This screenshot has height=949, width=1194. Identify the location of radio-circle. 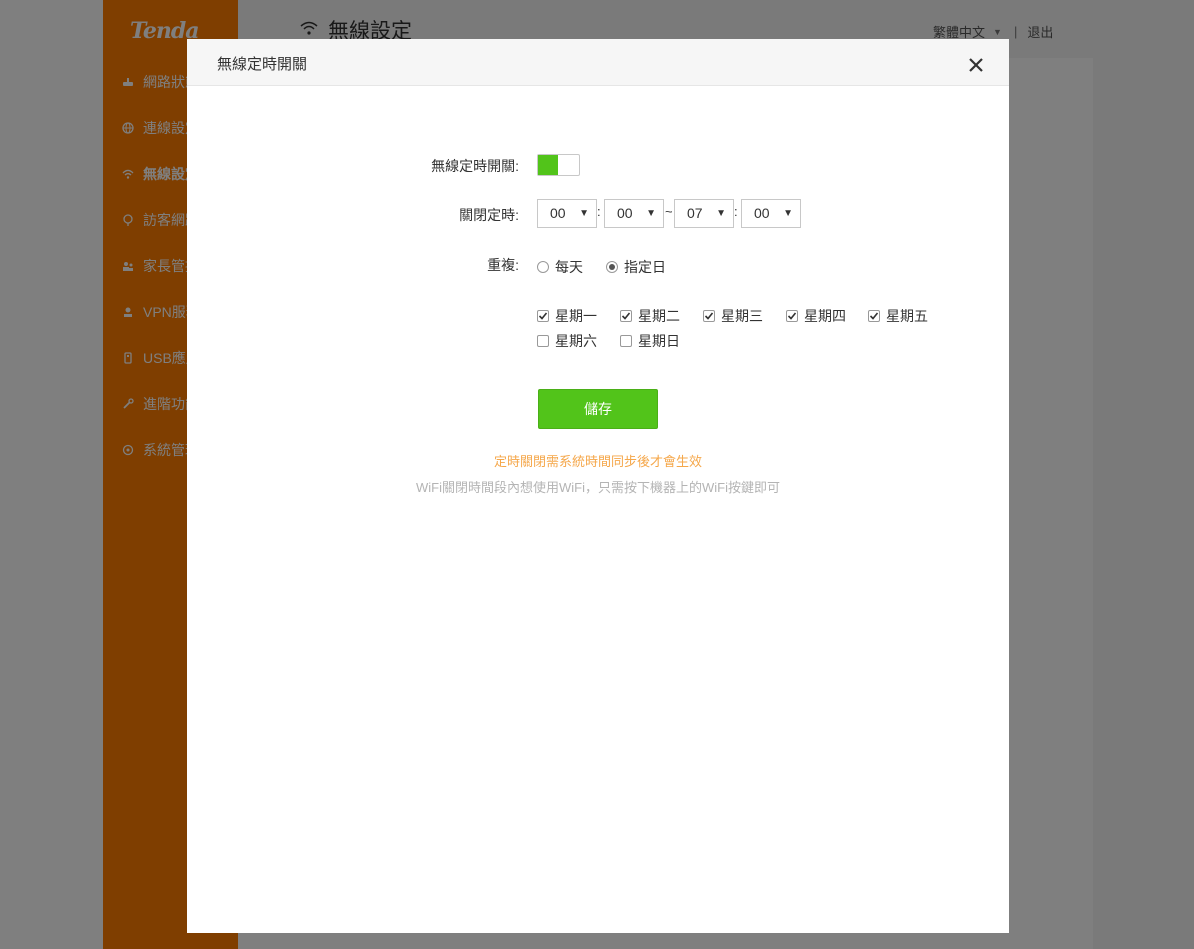
(543, 267).